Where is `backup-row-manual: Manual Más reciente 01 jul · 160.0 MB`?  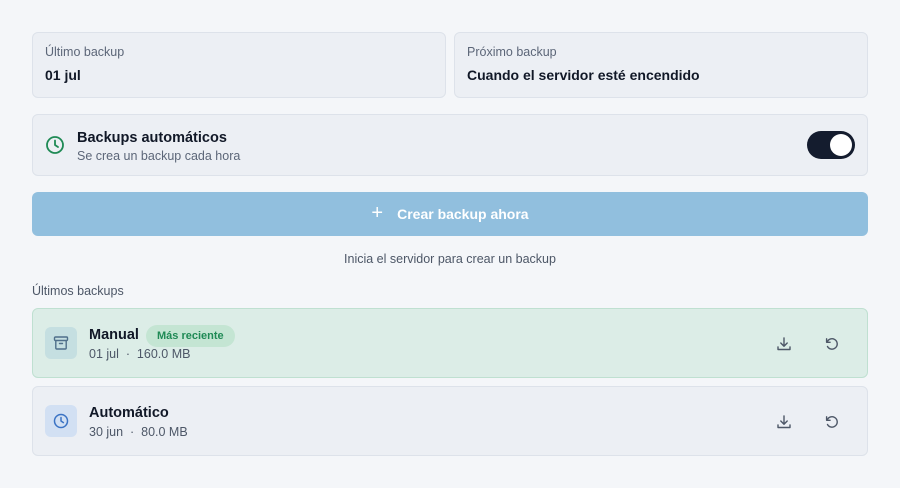
backup-row-manual: Manual Más reciente 01 jul · 160.0 MB is located at coordinates (450, 343).